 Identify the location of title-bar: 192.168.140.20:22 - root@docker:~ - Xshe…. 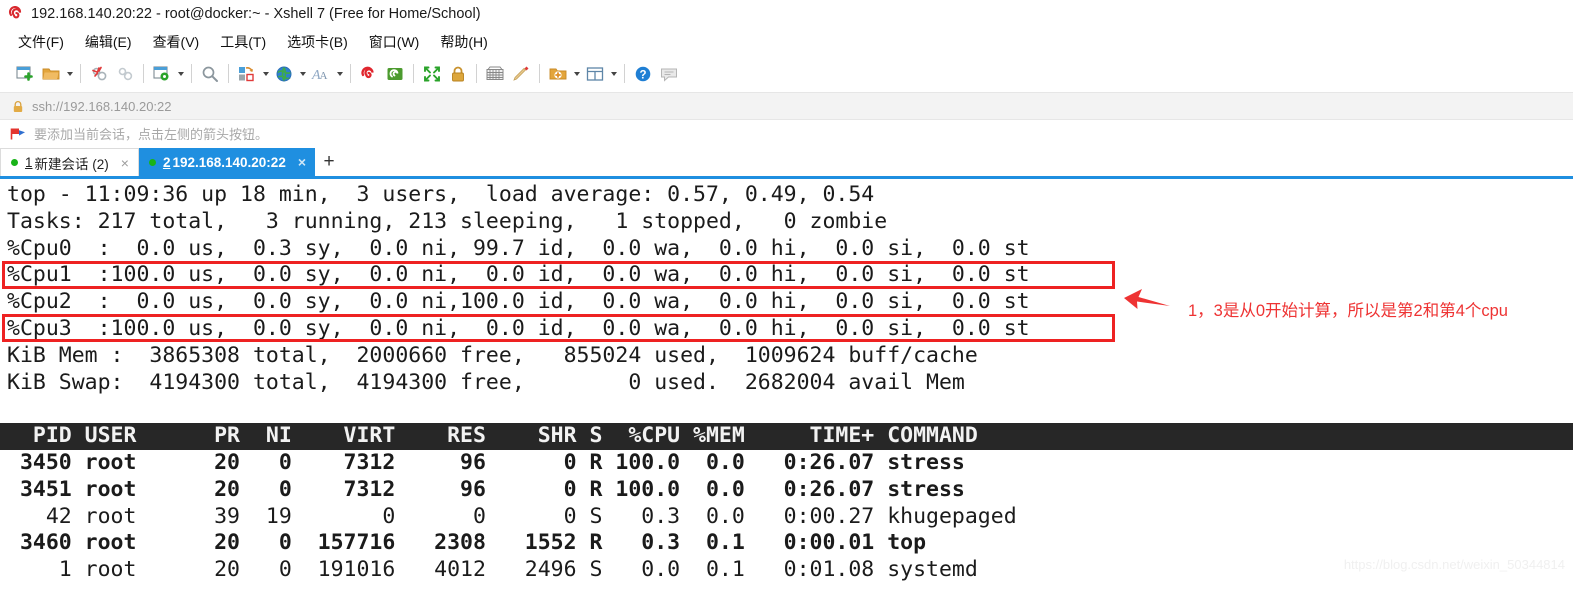
(786, 14).